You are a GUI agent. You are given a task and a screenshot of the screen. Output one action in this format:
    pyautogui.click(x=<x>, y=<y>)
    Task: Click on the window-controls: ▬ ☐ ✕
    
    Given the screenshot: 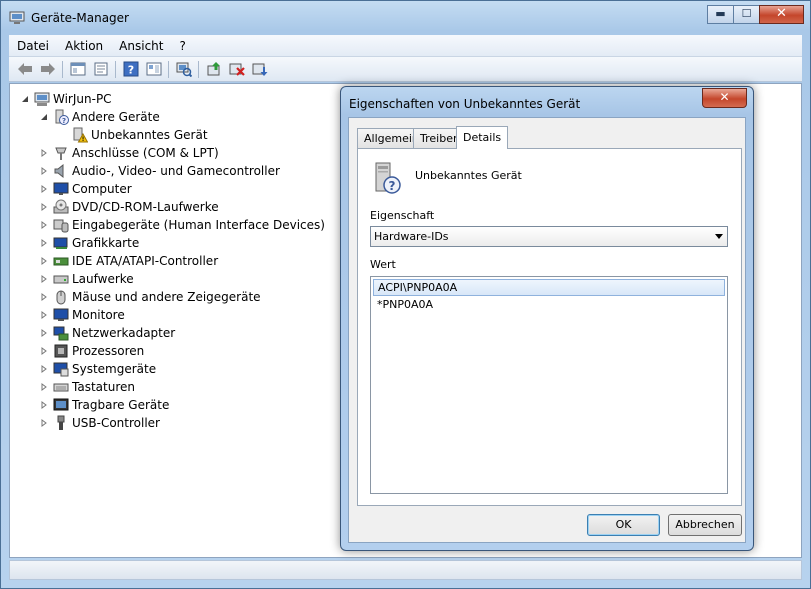 What is the action you would take?
    pyautogui.click(x=755, y=14)
    